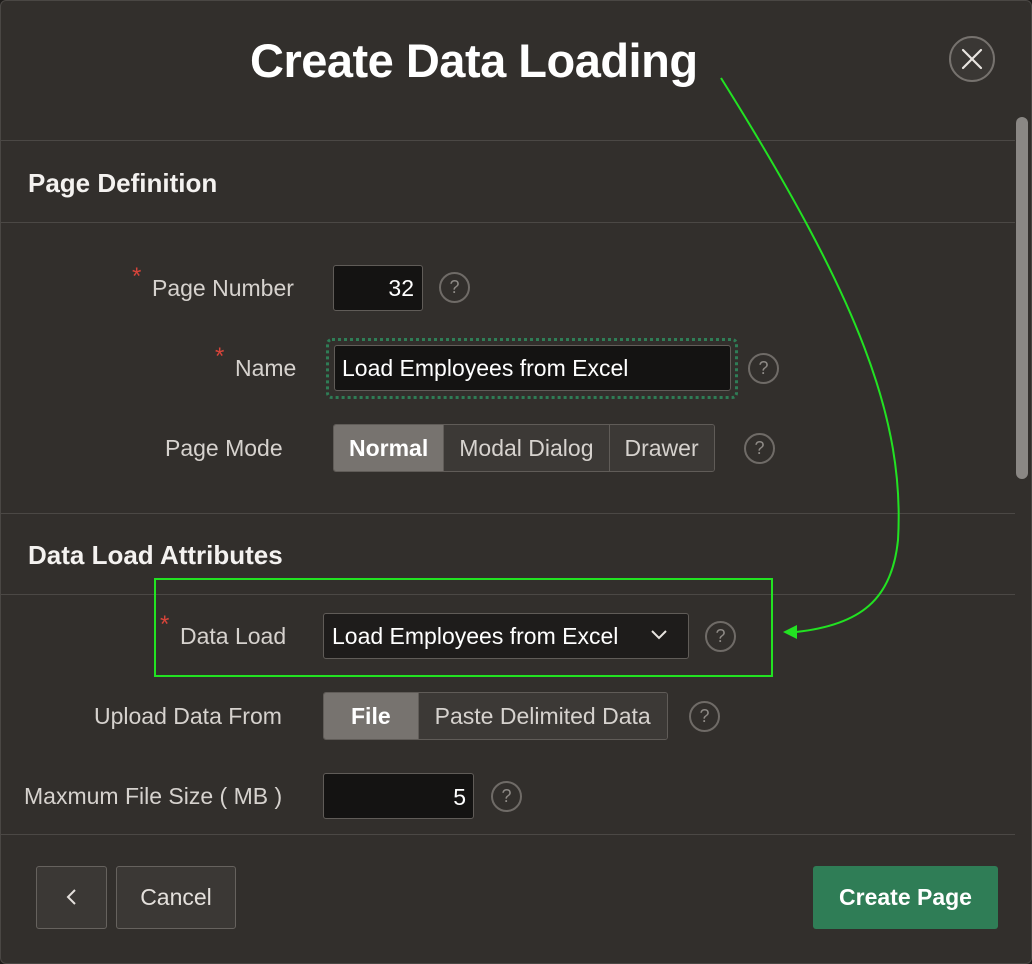  I want to click on upload-data-from-label: Upload Data From, so click(188, 716).